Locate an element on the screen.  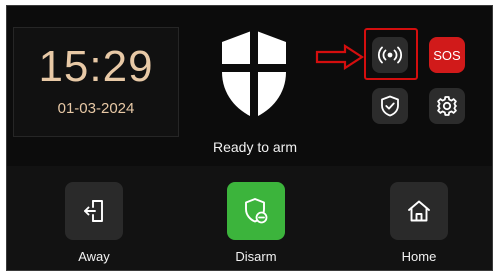
mode-disarm: Disarm is located at coordinates (256, 223).